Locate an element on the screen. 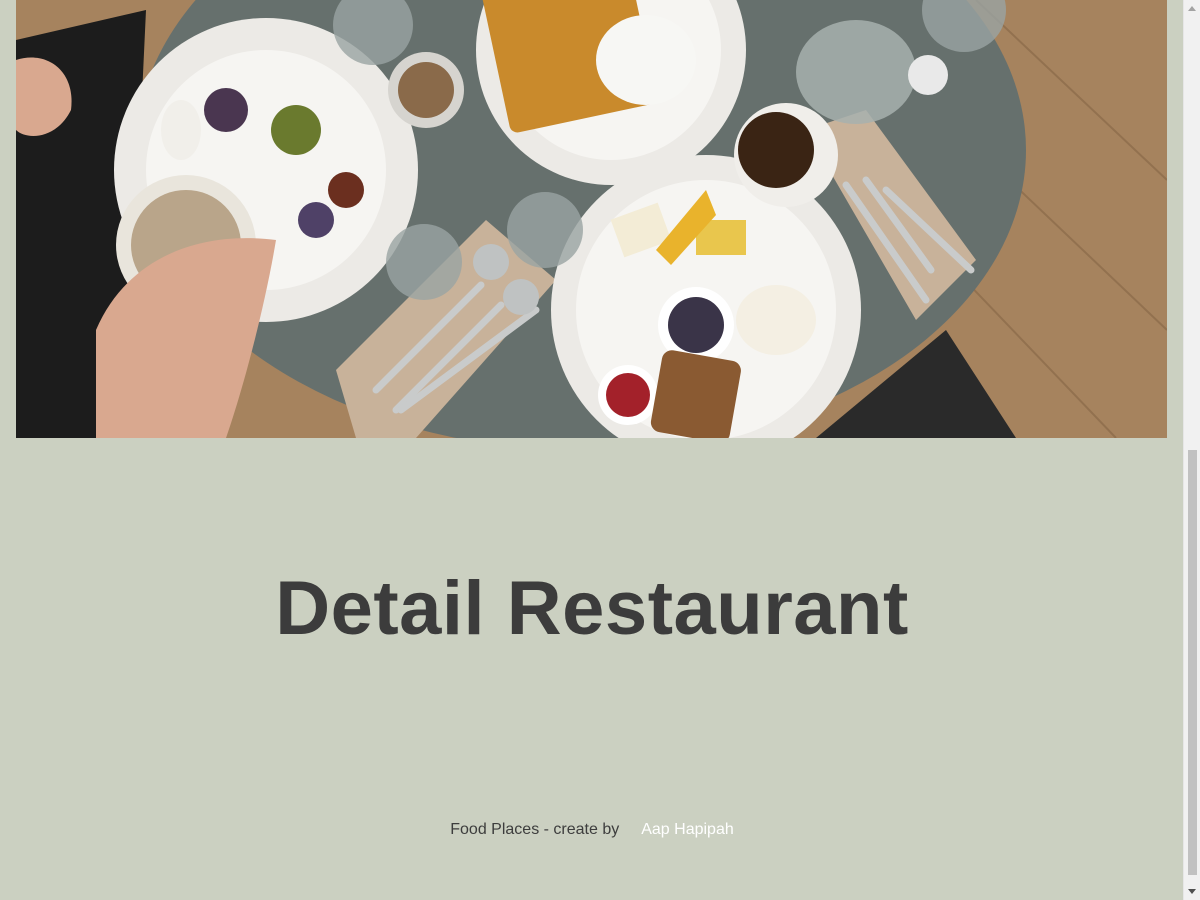 The image size is (1200, 900). vertical-scrollbar is located at coordinates (1191, 450).